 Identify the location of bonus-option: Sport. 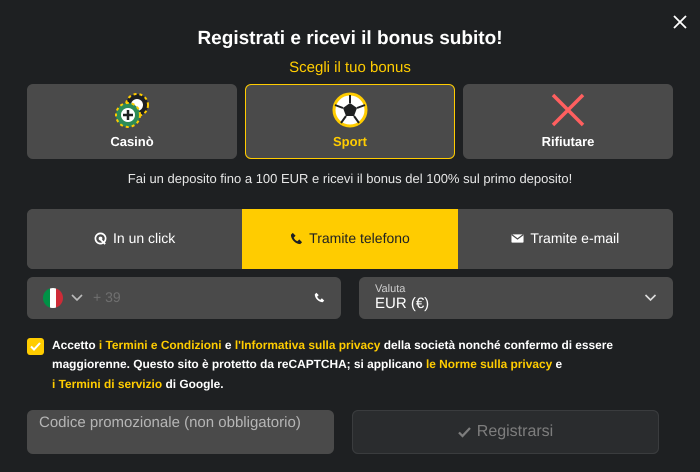
(350, 121).